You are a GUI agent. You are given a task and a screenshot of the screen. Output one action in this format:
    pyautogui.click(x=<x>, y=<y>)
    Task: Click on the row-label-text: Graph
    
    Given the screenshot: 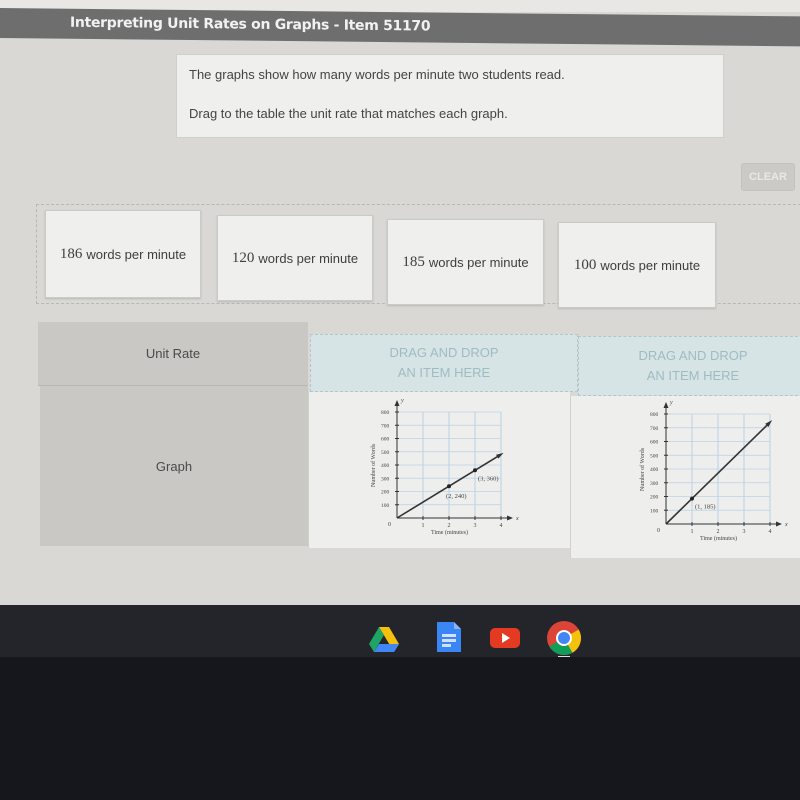 What is the action you would take?
    pyautogui.click(x=174, y=466)
    